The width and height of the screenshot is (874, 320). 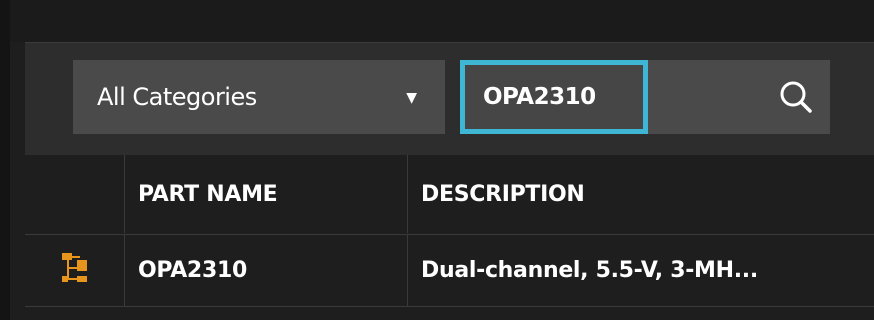 I want to click on window-left-edge, so click(x=5, y=160).